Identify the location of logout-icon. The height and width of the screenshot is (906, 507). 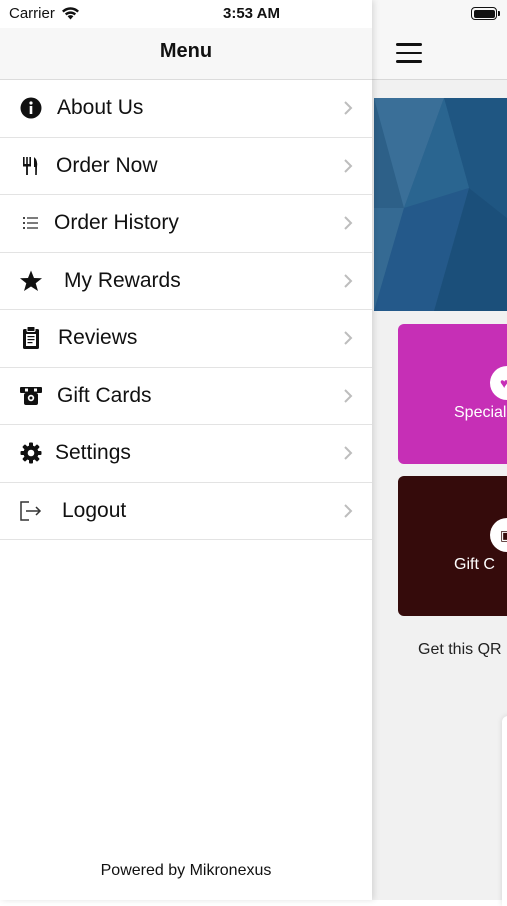
(31, 511).